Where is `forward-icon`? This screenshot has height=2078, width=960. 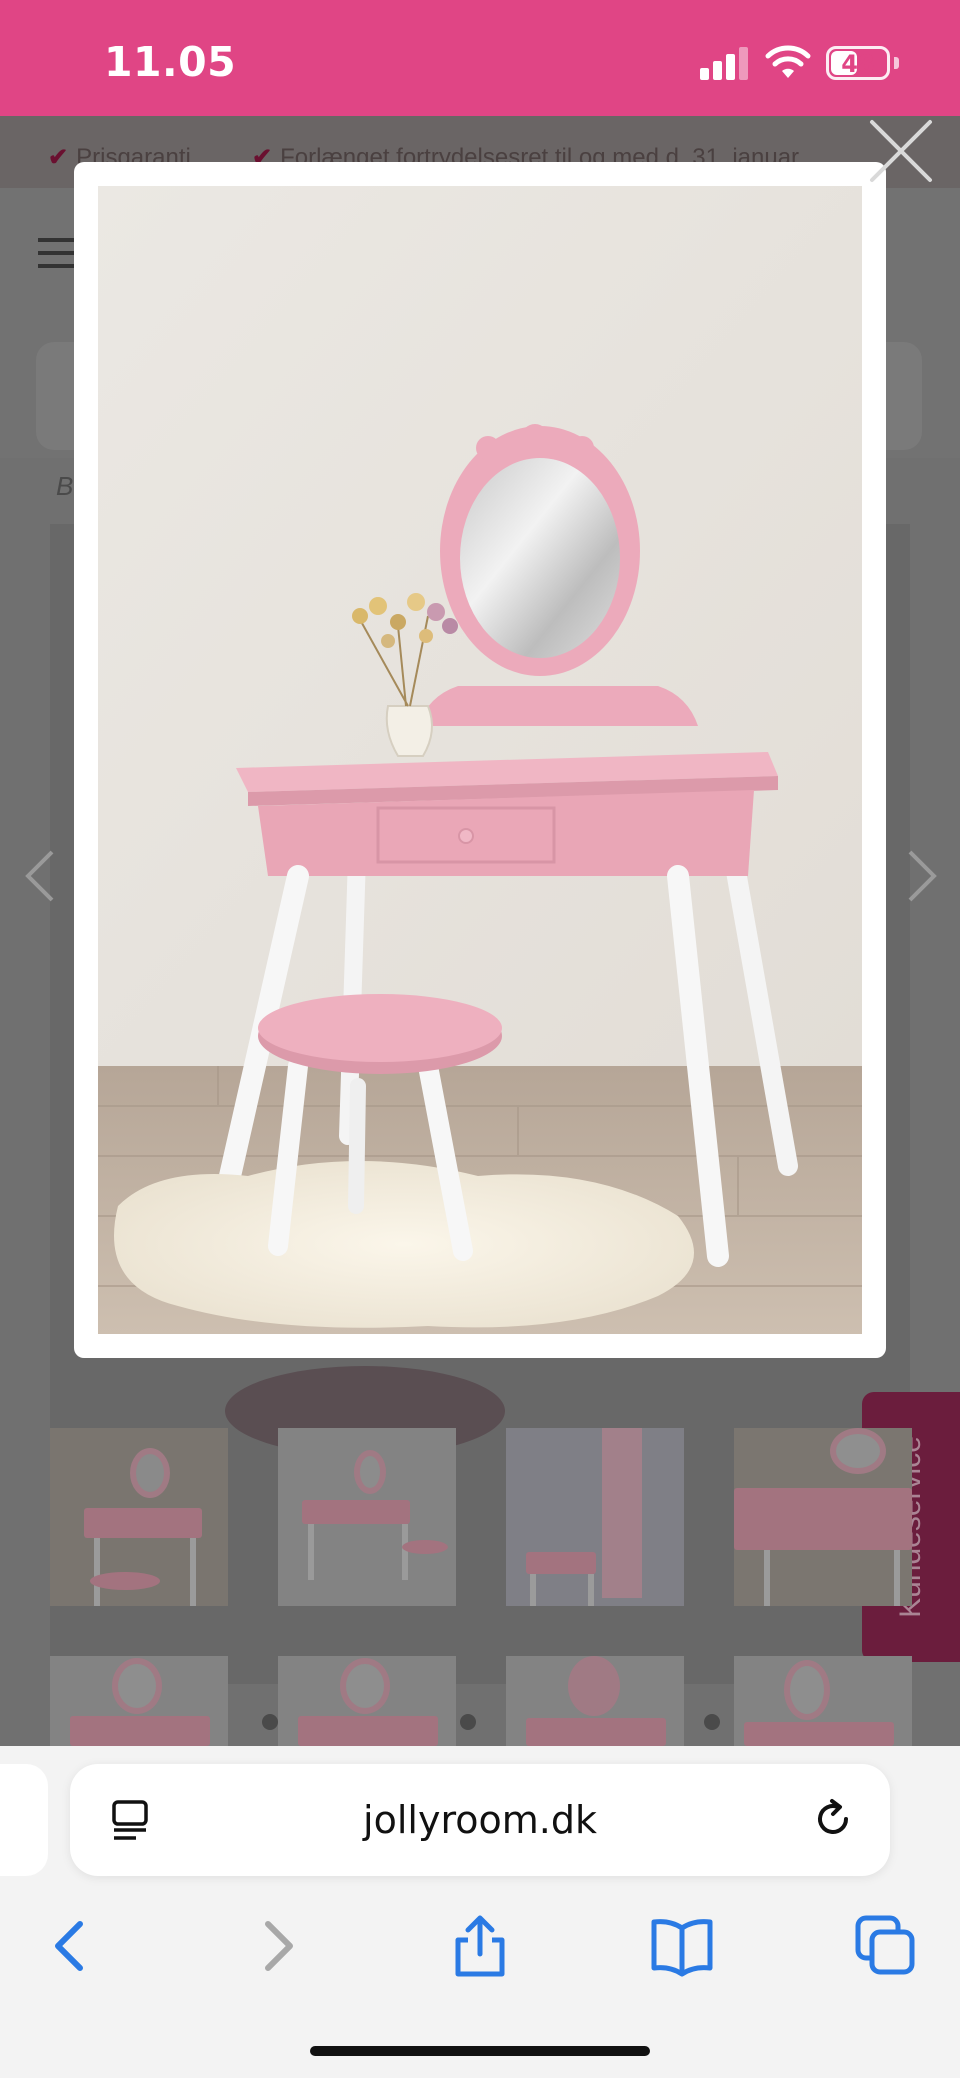
forward-icon is located at coordinates (276, 1946).